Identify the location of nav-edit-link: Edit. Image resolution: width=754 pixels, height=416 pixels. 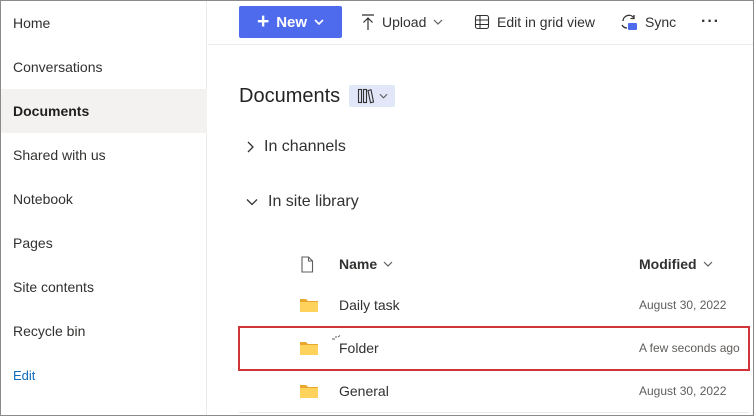
(104, 375).